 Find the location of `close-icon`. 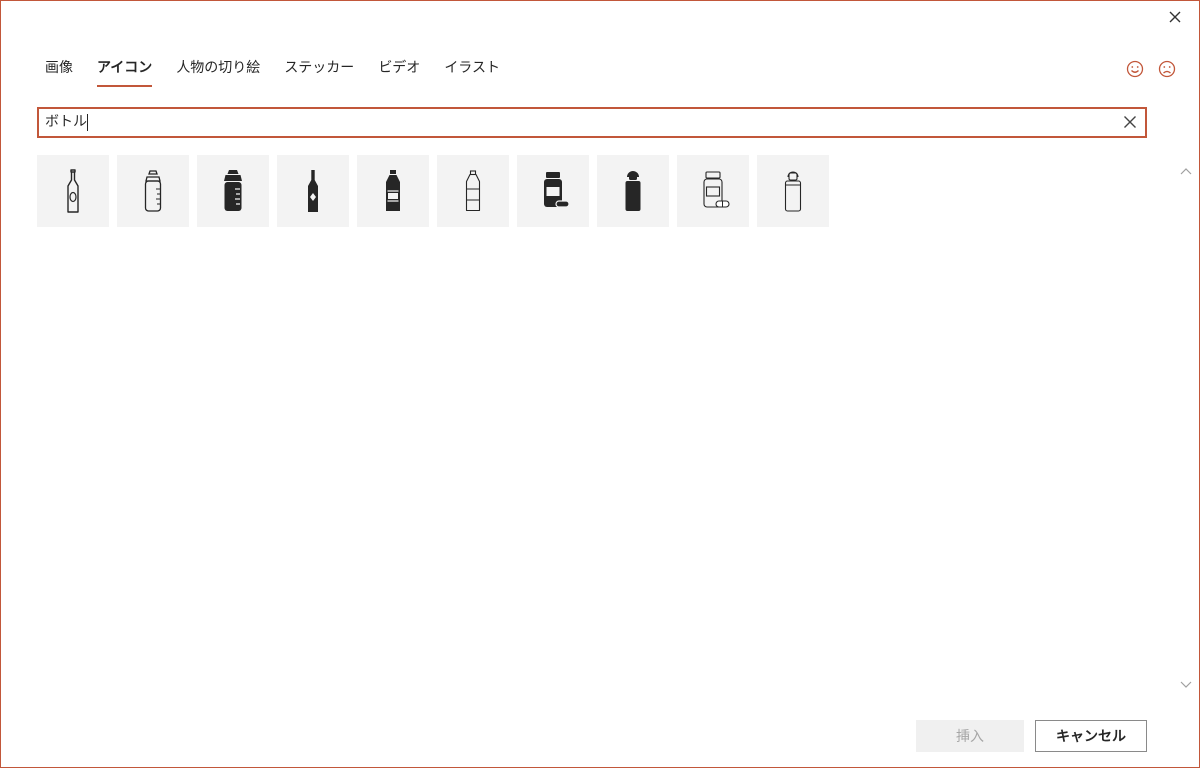

close-icon is located at coordinates (1175, 17).